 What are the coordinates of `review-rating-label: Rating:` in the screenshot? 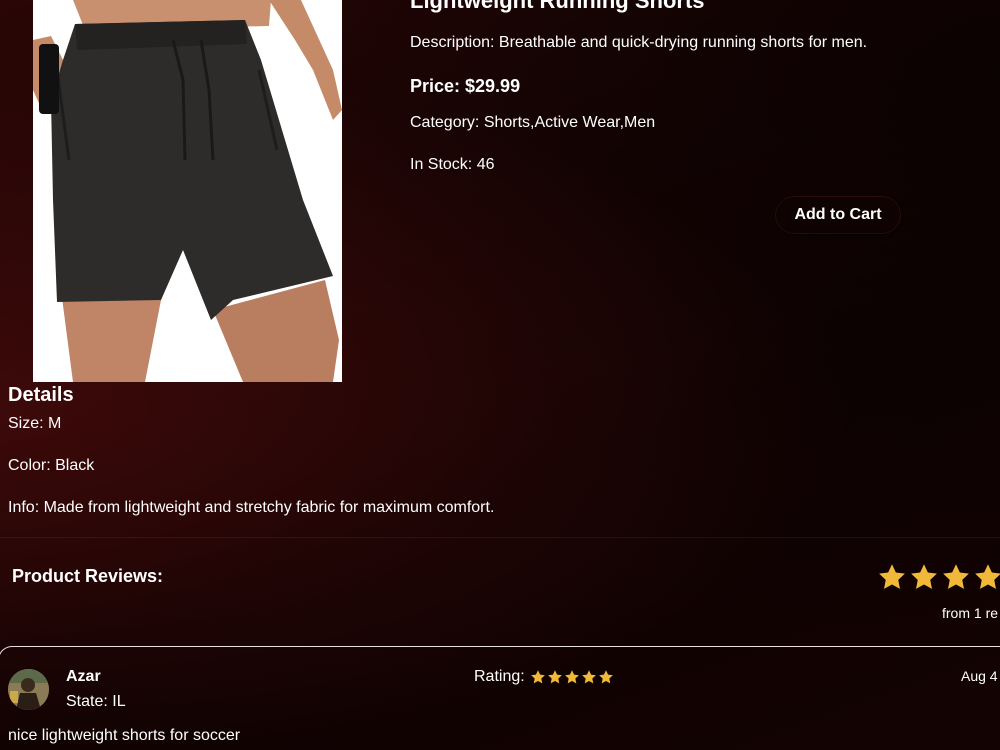 It's located at (499, 676).